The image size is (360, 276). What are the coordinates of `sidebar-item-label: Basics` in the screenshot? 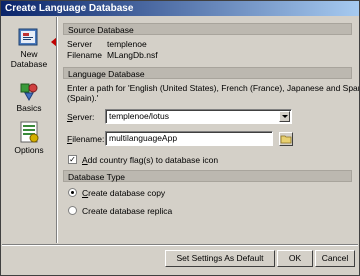 It's located at (29, 108).